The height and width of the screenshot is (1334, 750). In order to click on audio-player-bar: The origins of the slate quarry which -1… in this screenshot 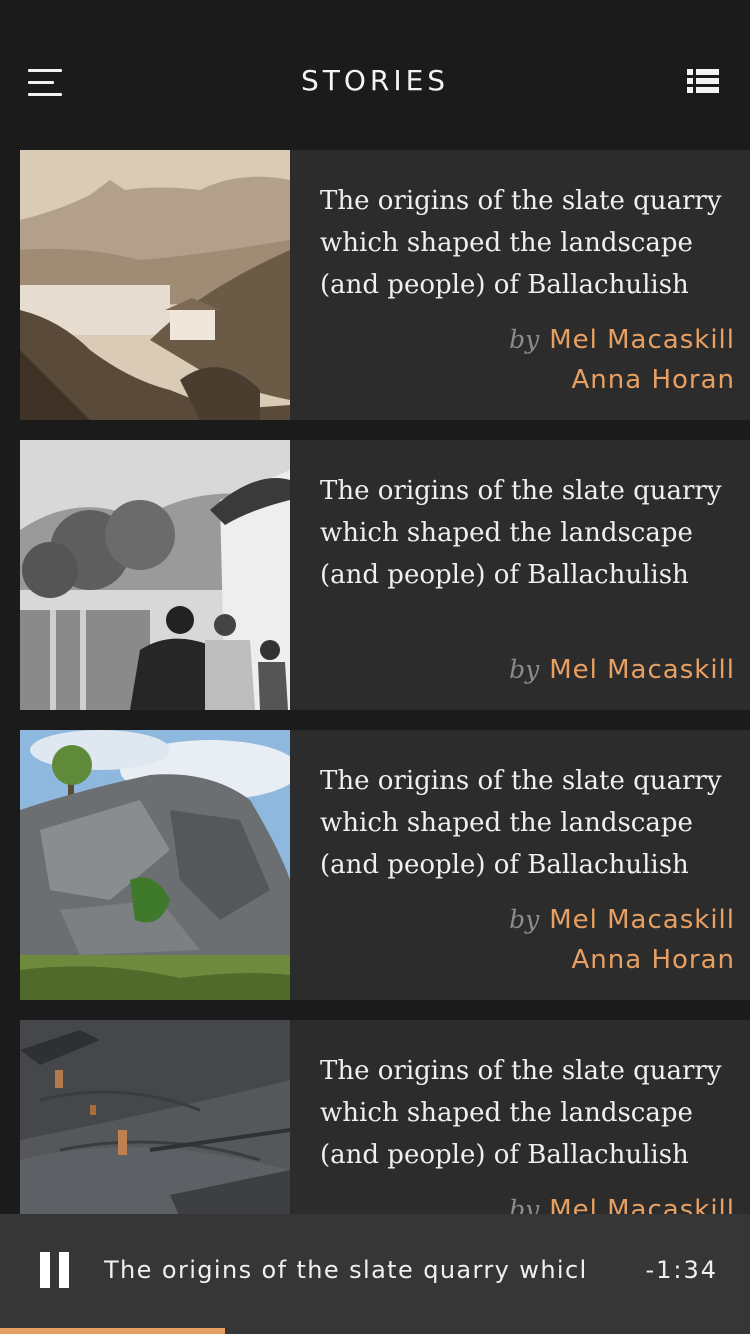, I will do `click(375, 1274)`.